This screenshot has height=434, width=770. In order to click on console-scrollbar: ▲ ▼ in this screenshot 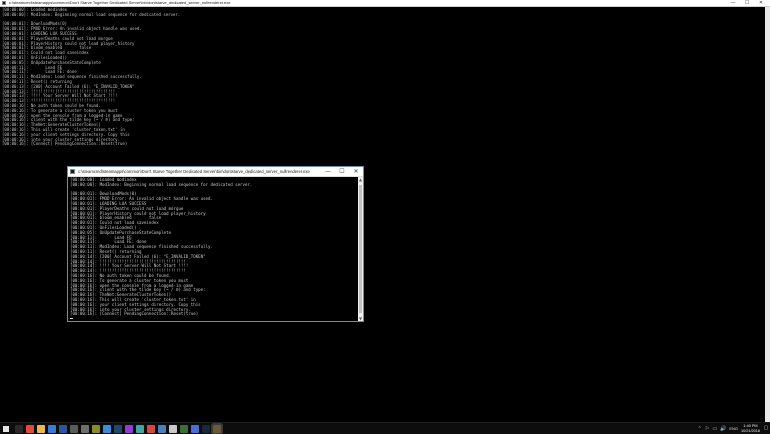, I will do `click(360, 249)`.